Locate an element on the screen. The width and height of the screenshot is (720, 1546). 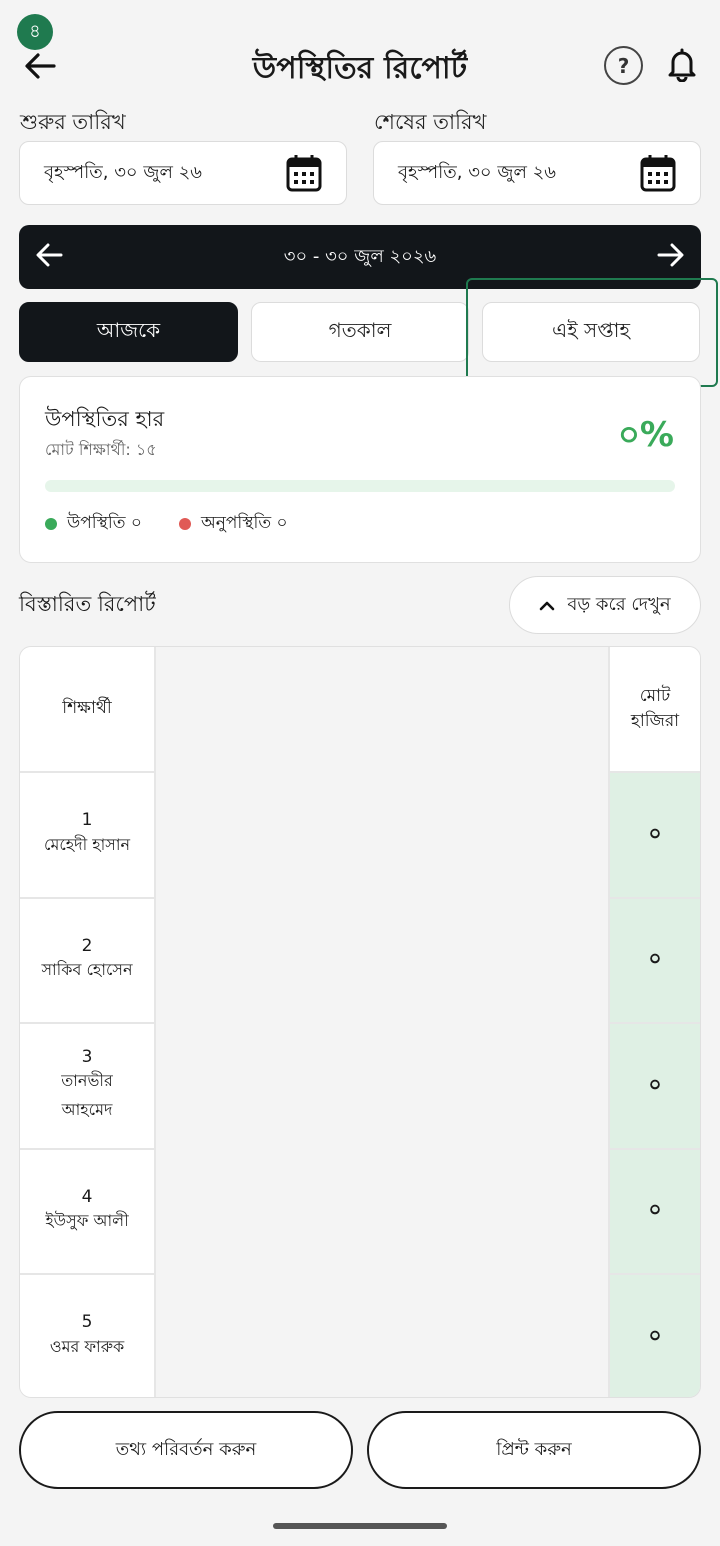
table-row: 3 তানভীর আহমেদ is located at coordinates (87, 1087).